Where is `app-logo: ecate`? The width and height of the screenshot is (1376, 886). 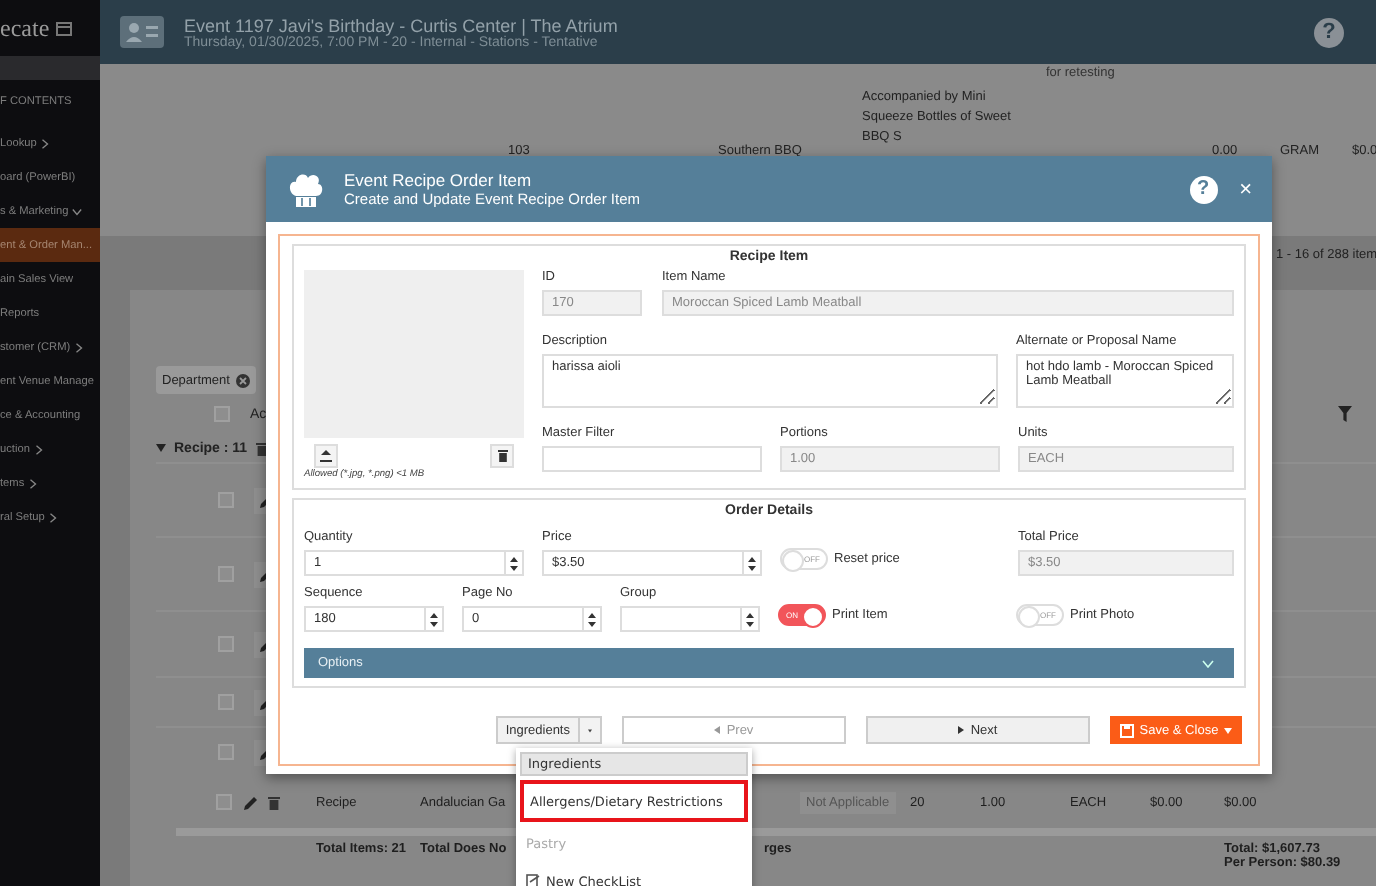 app-logo: ecate is located at coordinates (25, 28).